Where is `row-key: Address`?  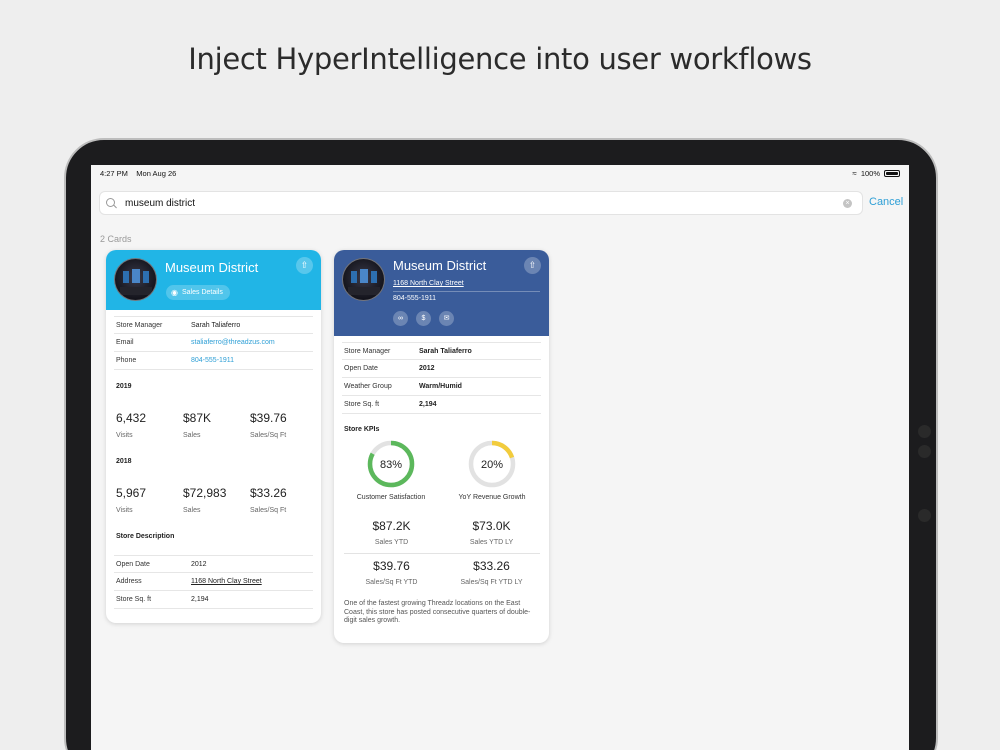 row-key: Address is located at coordinates (129, 581).